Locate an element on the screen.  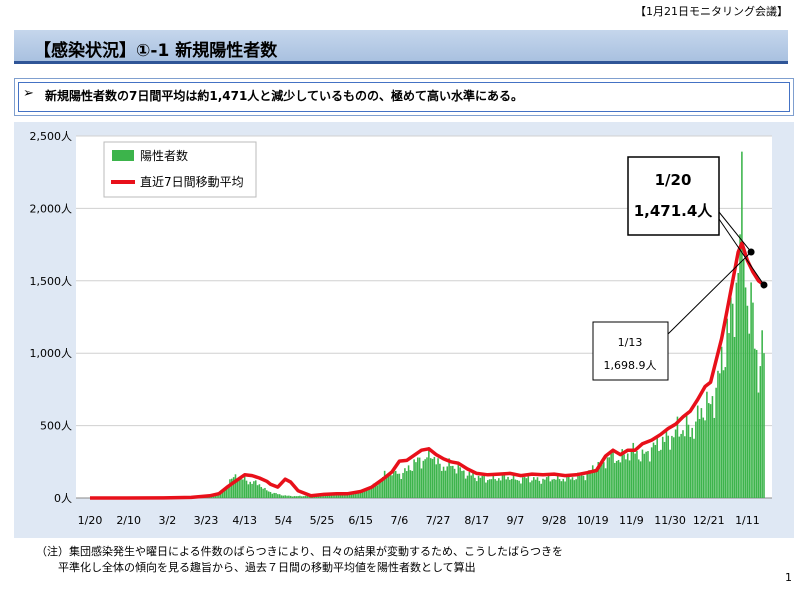
x-tick-label: 11/30 is located at coordinates (670, 520).